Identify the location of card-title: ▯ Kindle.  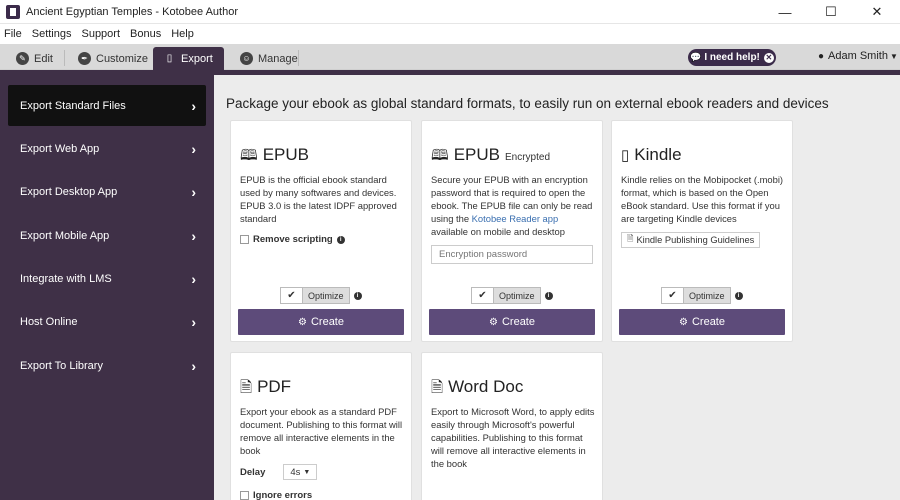
(651, 155).